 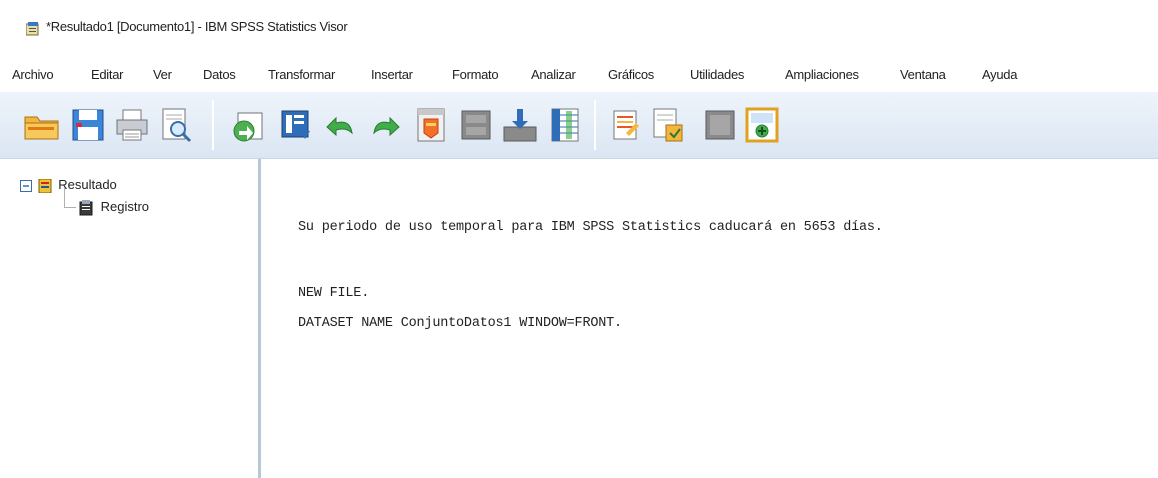 What do you see at coordinates (45, 185) in the screenshot?
I see `output-root-icon` at bounding box center [45, 185].